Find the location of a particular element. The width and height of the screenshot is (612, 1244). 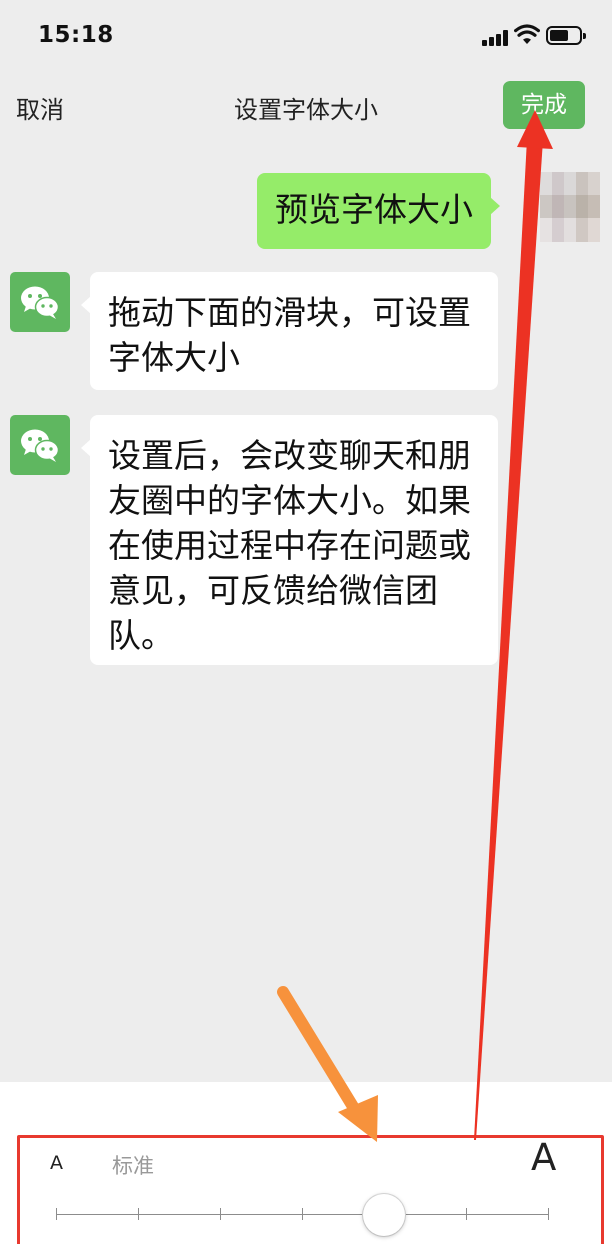

small-font-label: A is located at coordinates (56, 1163).